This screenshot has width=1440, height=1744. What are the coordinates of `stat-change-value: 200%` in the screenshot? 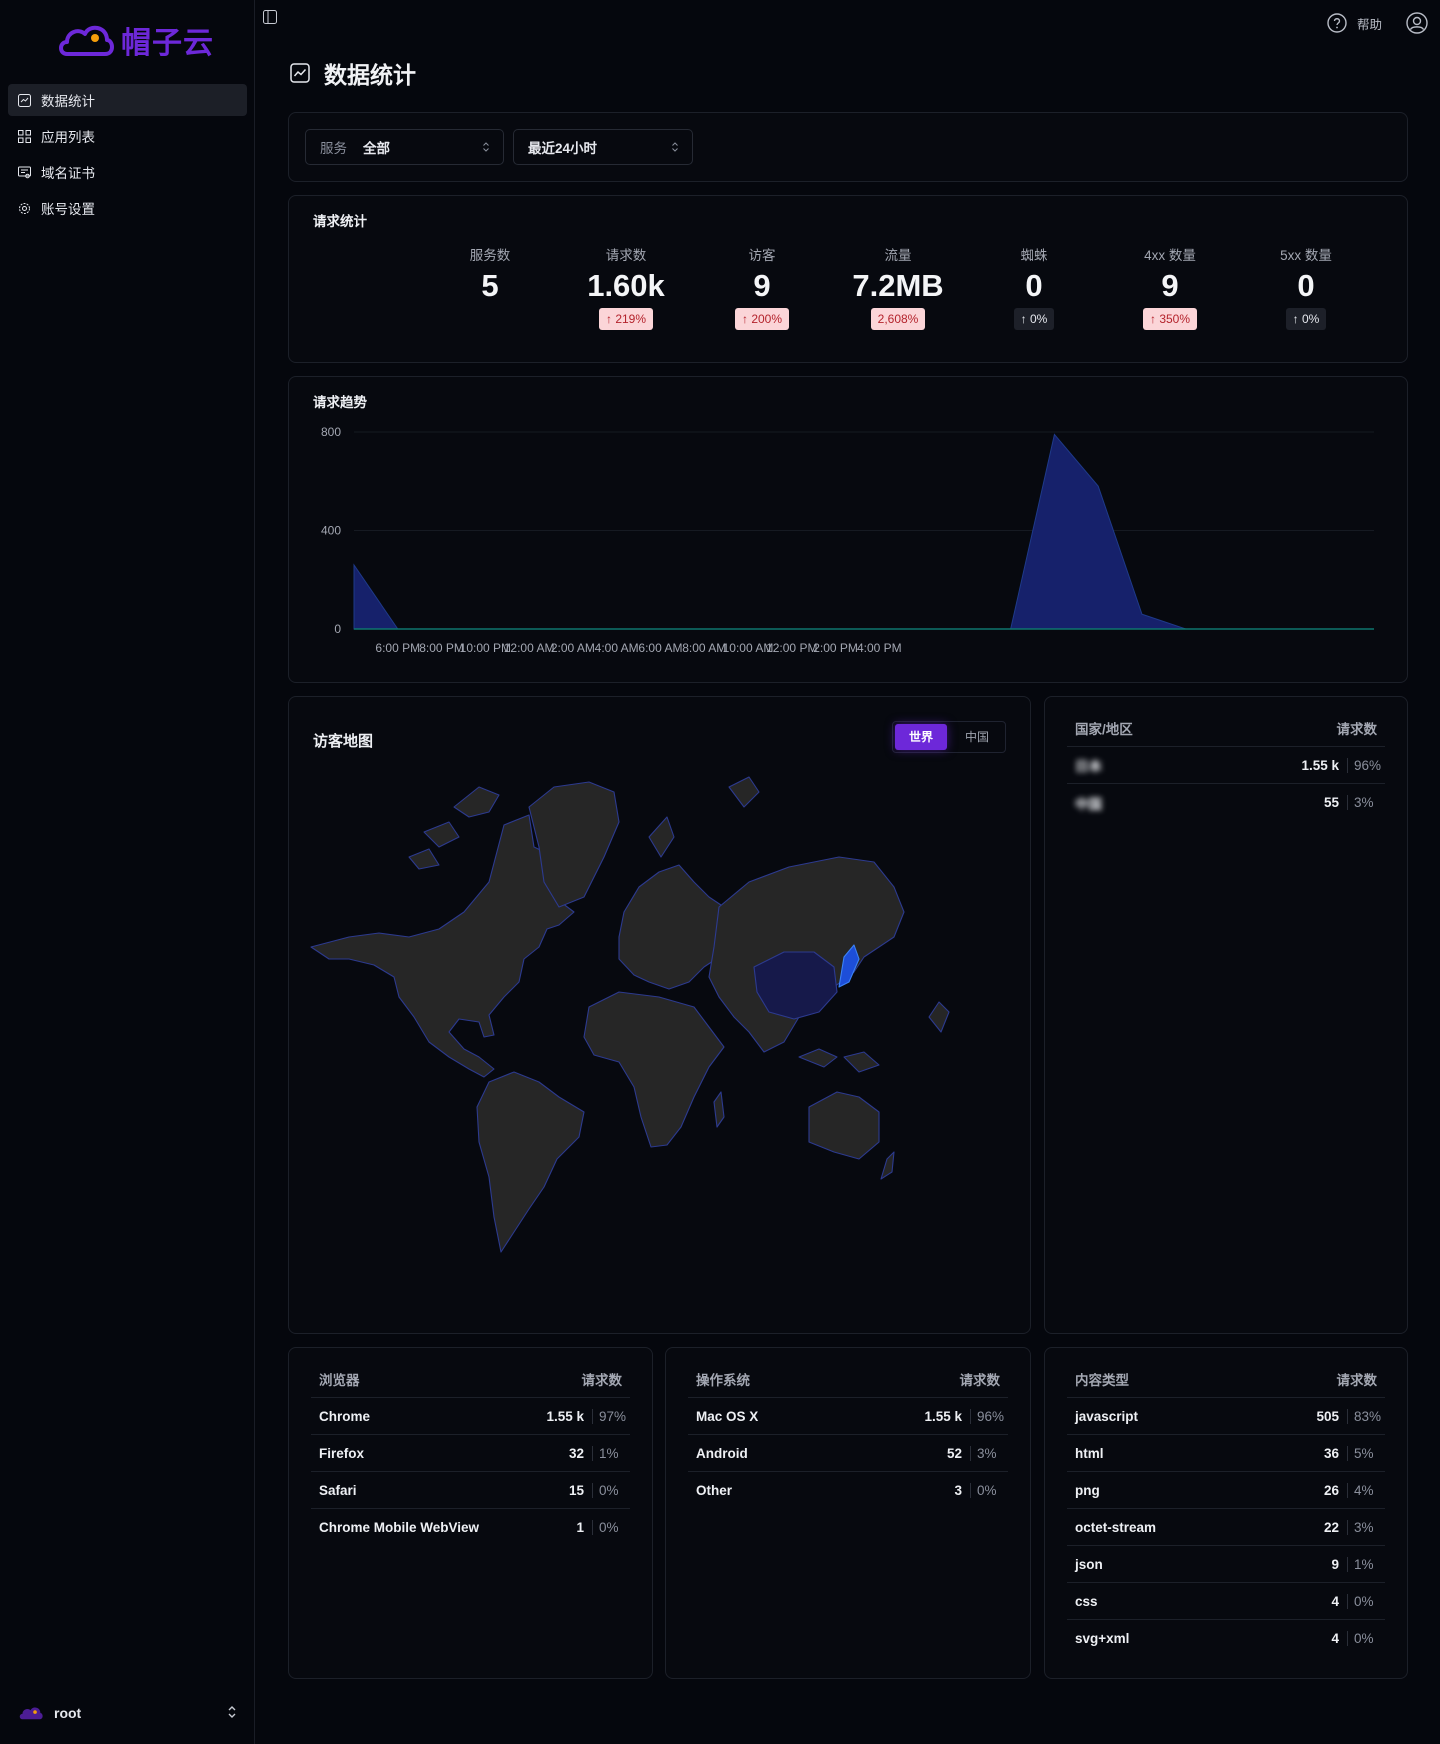 It's located at (767, 319).